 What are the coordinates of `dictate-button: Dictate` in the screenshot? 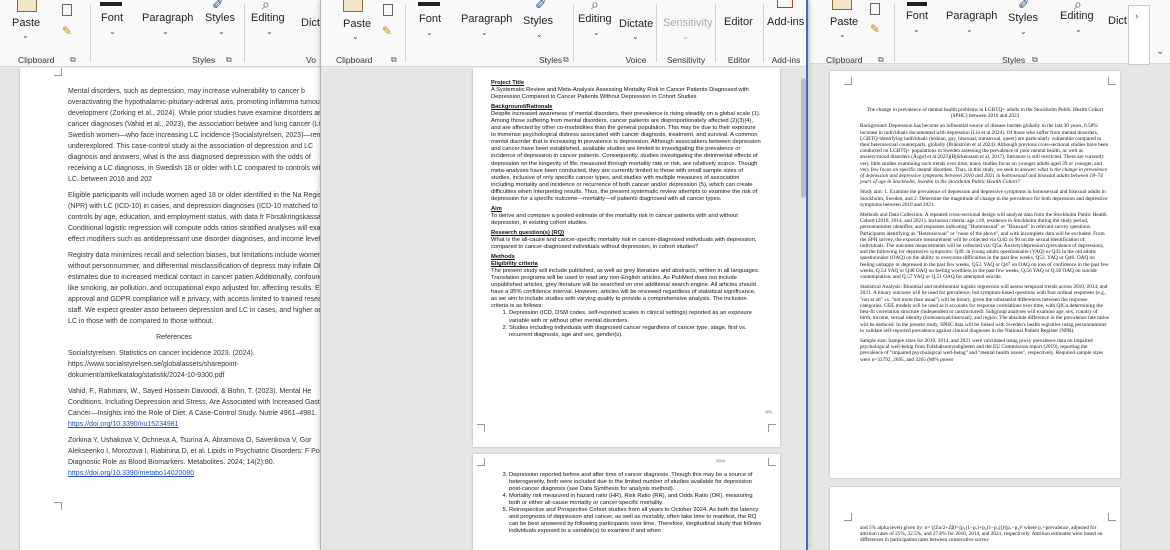 It's located at (636, 24).